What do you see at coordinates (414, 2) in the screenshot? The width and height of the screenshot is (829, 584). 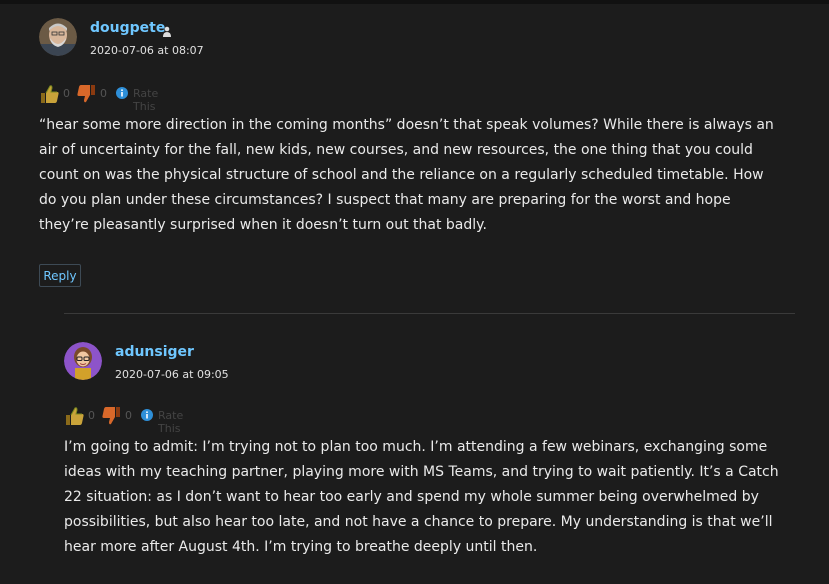 I see `top-edge` at bounding box center [414, 2].